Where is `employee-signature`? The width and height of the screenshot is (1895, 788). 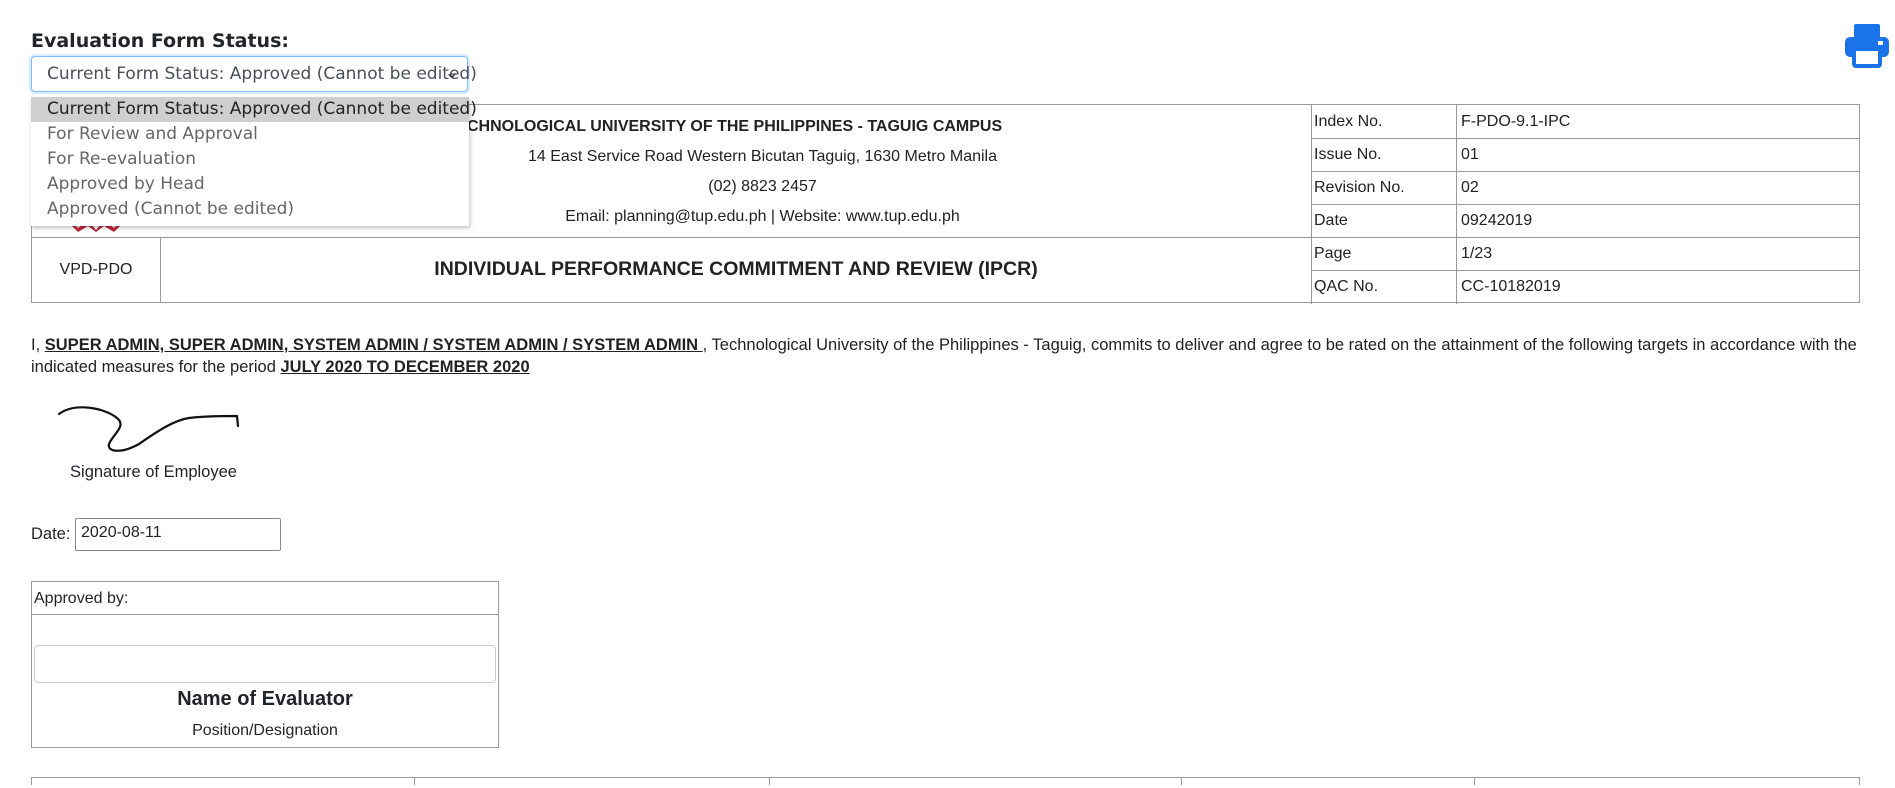 employee-signature is located at coordinates (148, 429).